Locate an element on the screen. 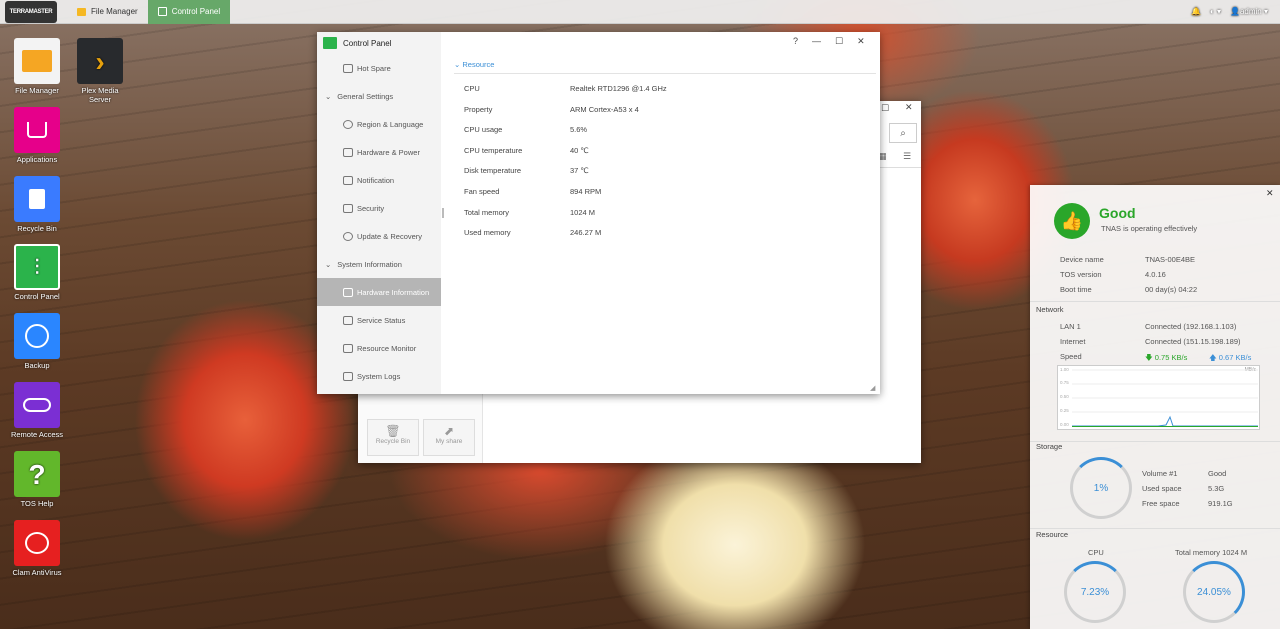 The image size is (1280, 629). desktop-icon-plex: › Plex Media Server is located at coordinates (100, 71).